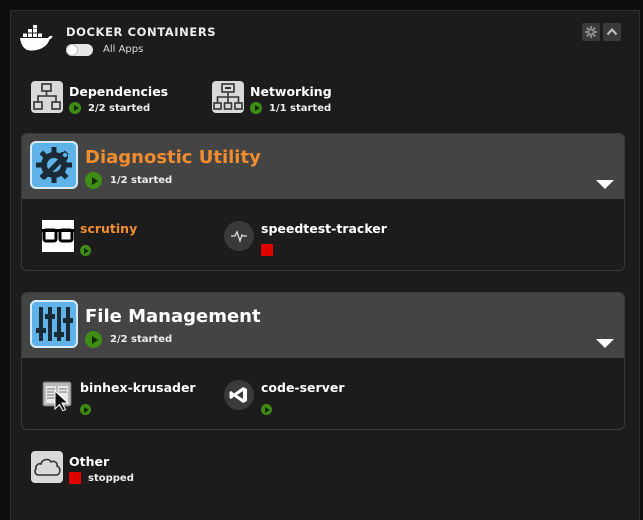 The height and width of the screenshot is (520, 643). I want to click on all-apps-toggle, so click(79, 50).